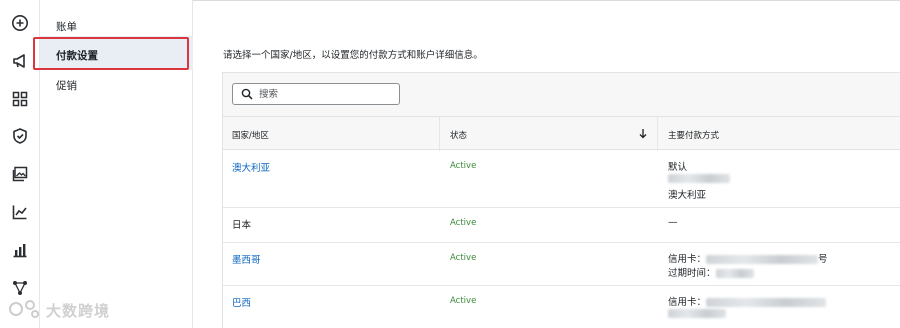  What do you see at coordinates (326, 94) in the screenshot?
I see `search-input` at bounding box center [326, 94].